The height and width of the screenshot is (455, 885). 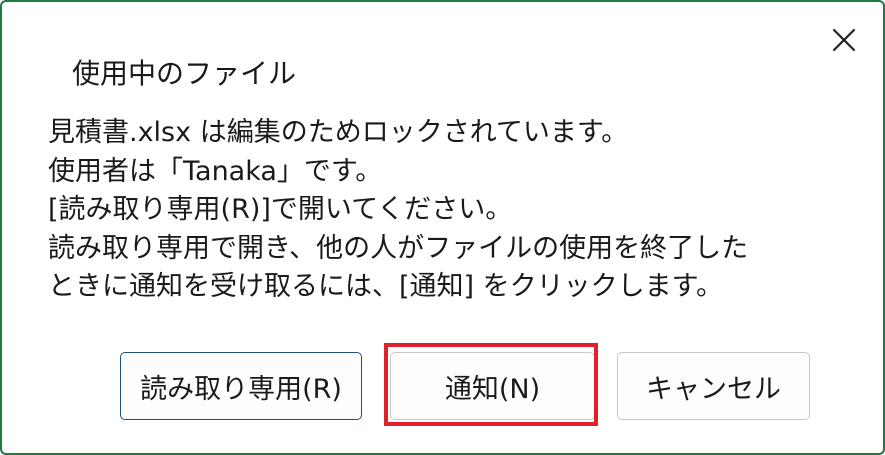 I want to click on read-only-button: 読み取り専用(R), so click(x=241, y=386).